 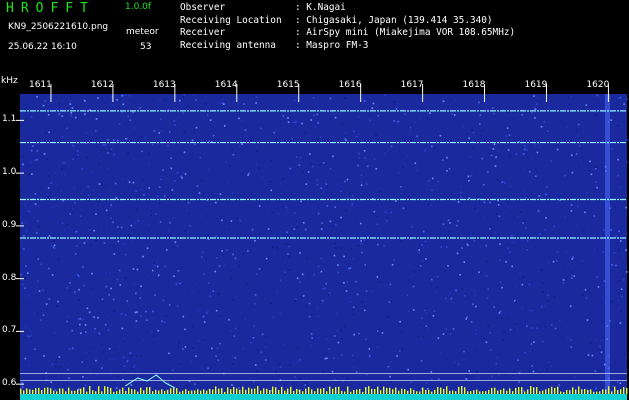 What do you see at coordinates (42, 47) in the screenshot?
I see `date-time: 25.06.22 16:10` at bounding box center [42, 47].